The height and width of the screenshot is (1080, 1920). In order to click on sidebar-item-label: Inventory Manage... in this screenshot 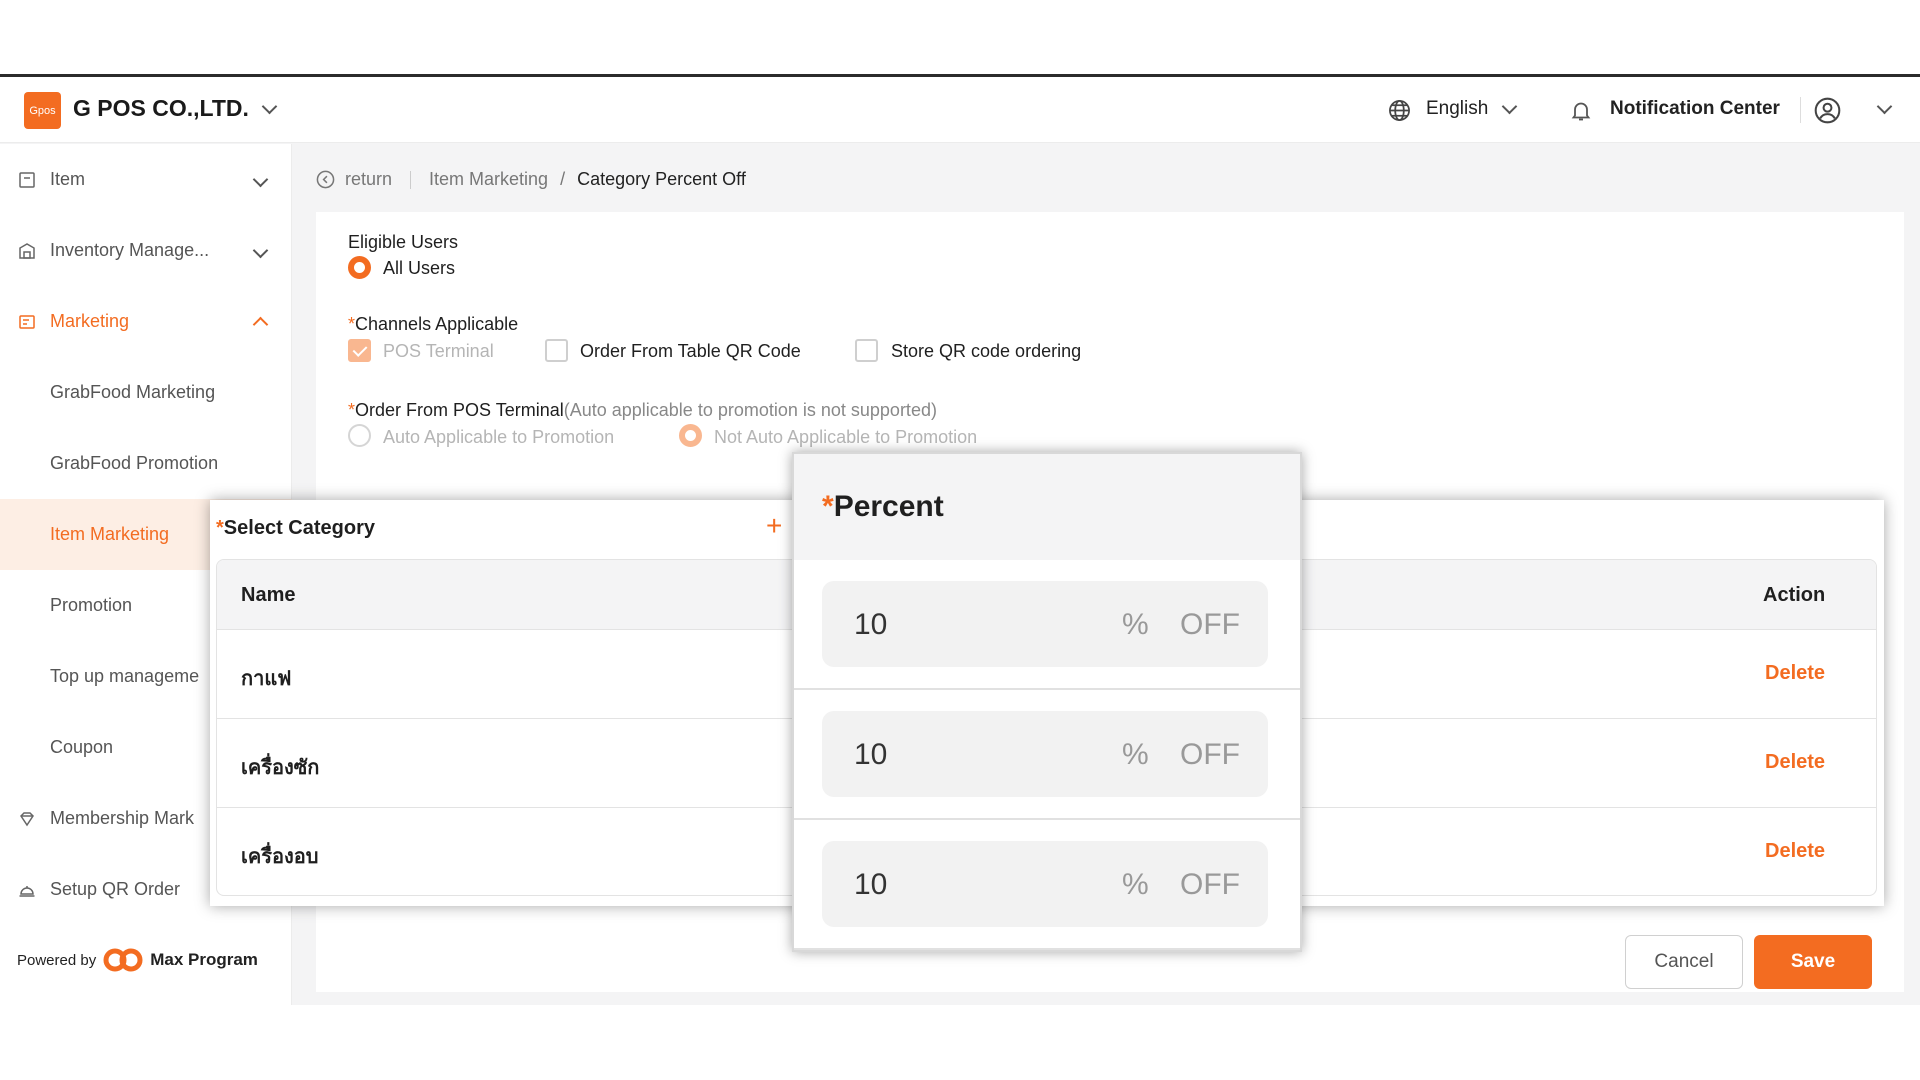, I will do `click(130, 250)`.